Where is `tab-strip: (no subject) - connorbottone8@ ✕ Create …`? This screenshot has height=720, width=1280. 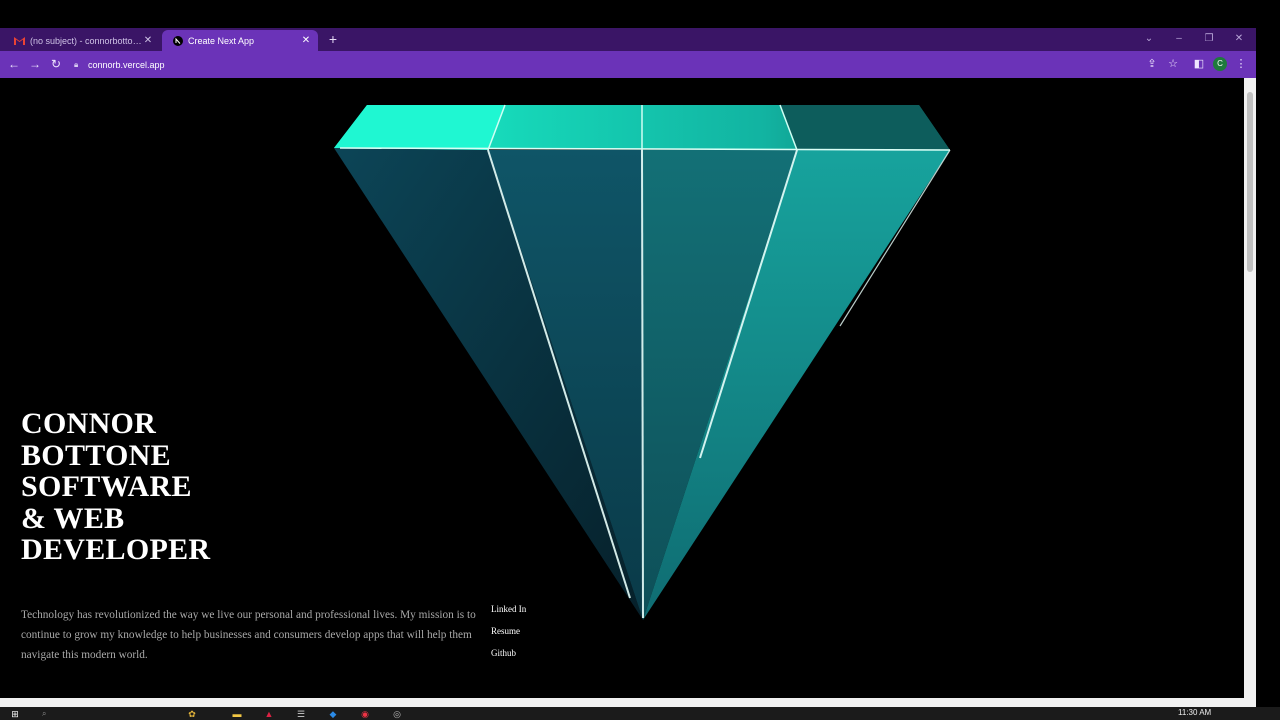 tab-strip: (no subject) - connorbottone8@ ✕ Create … is located at coordinates (628, 39).